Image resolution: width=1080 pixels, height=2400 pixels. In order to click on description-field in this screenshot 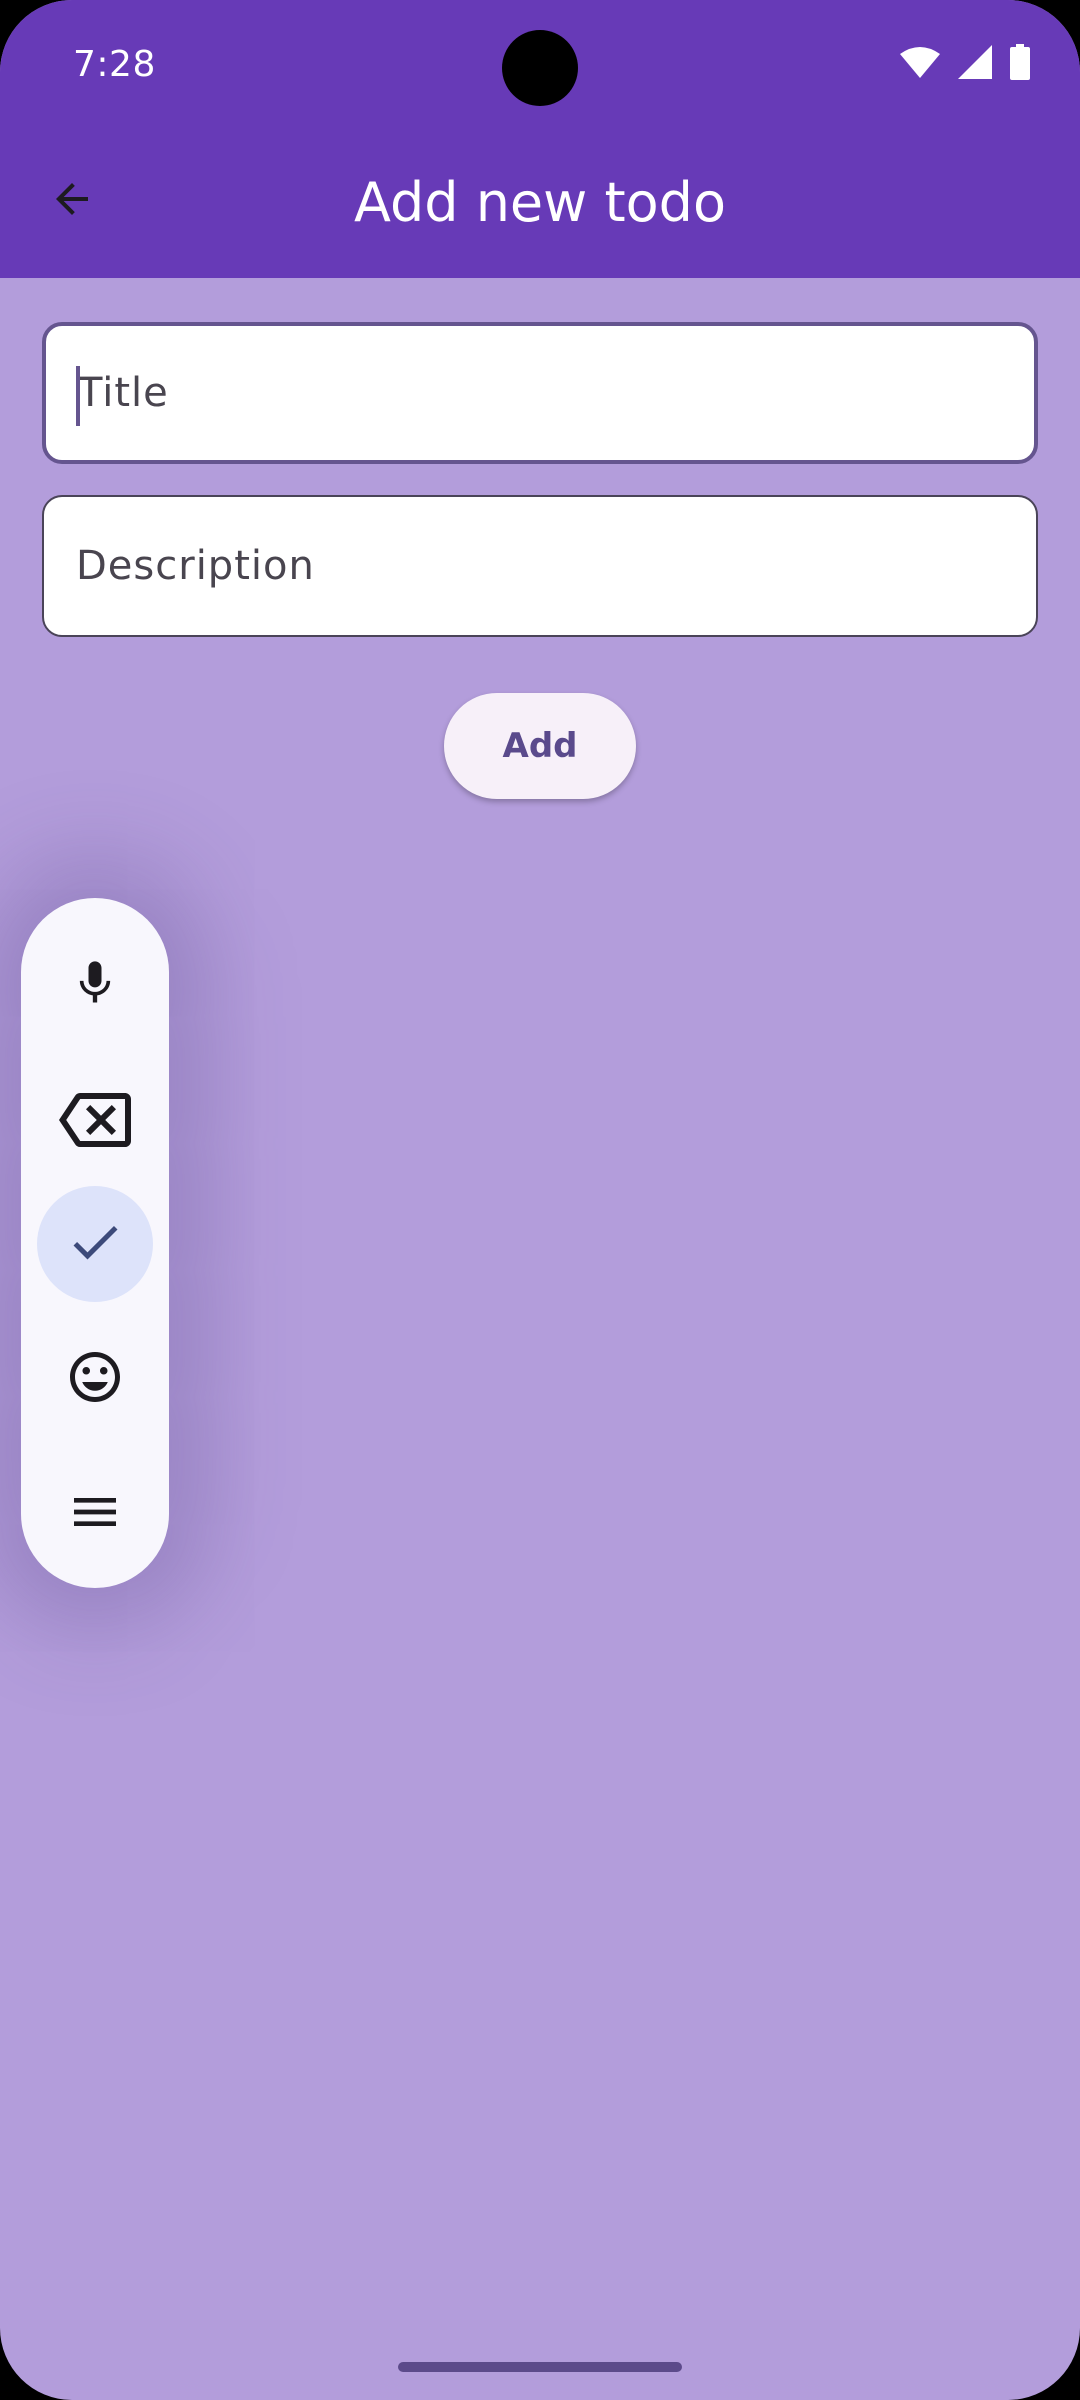, I will do `click(540, 566)`.